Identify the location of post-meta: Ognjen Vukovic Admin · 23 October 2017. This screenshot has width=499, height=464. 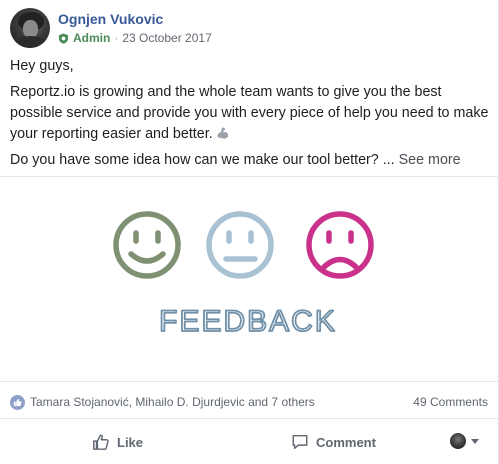
(135, 26).